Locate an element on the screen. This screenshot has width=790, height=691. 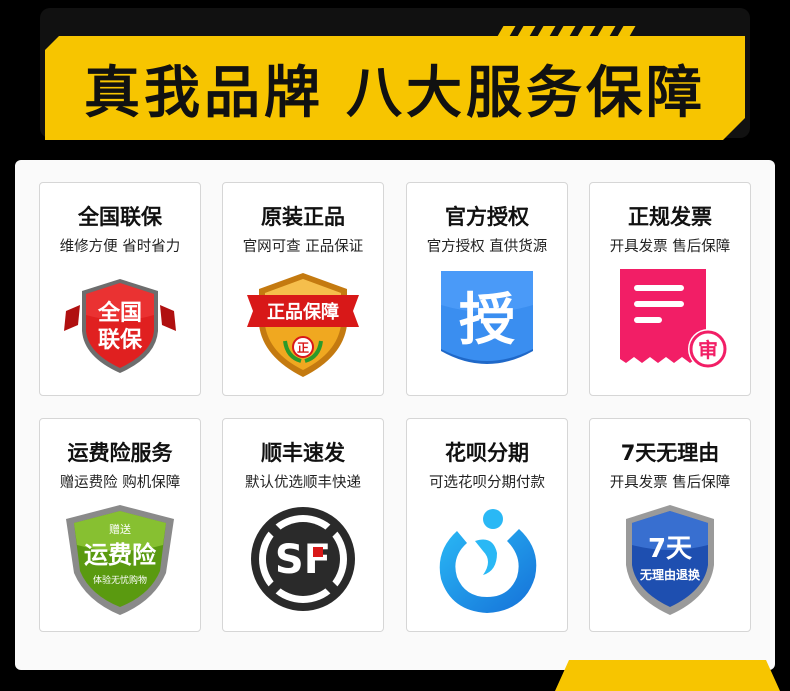
card-subtitle: 官网可查 正品保证 is located at coordinates (303, 247).